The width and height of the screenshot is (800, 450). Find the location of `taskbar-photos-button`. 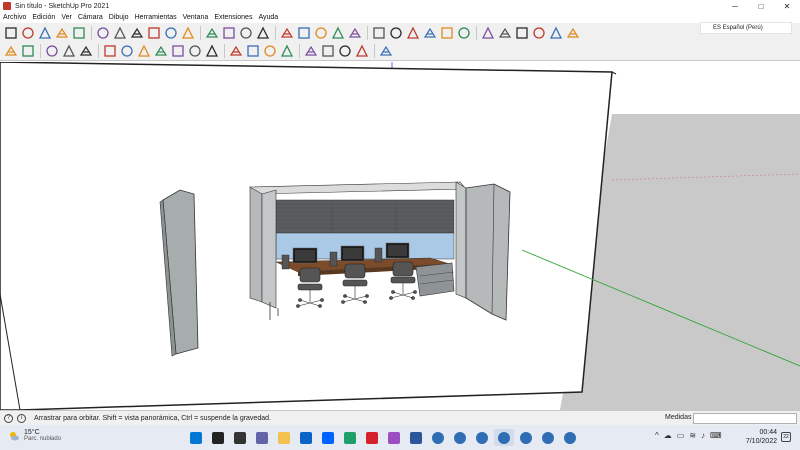

taskbar-photos-button is located at coordinates (394, 437).